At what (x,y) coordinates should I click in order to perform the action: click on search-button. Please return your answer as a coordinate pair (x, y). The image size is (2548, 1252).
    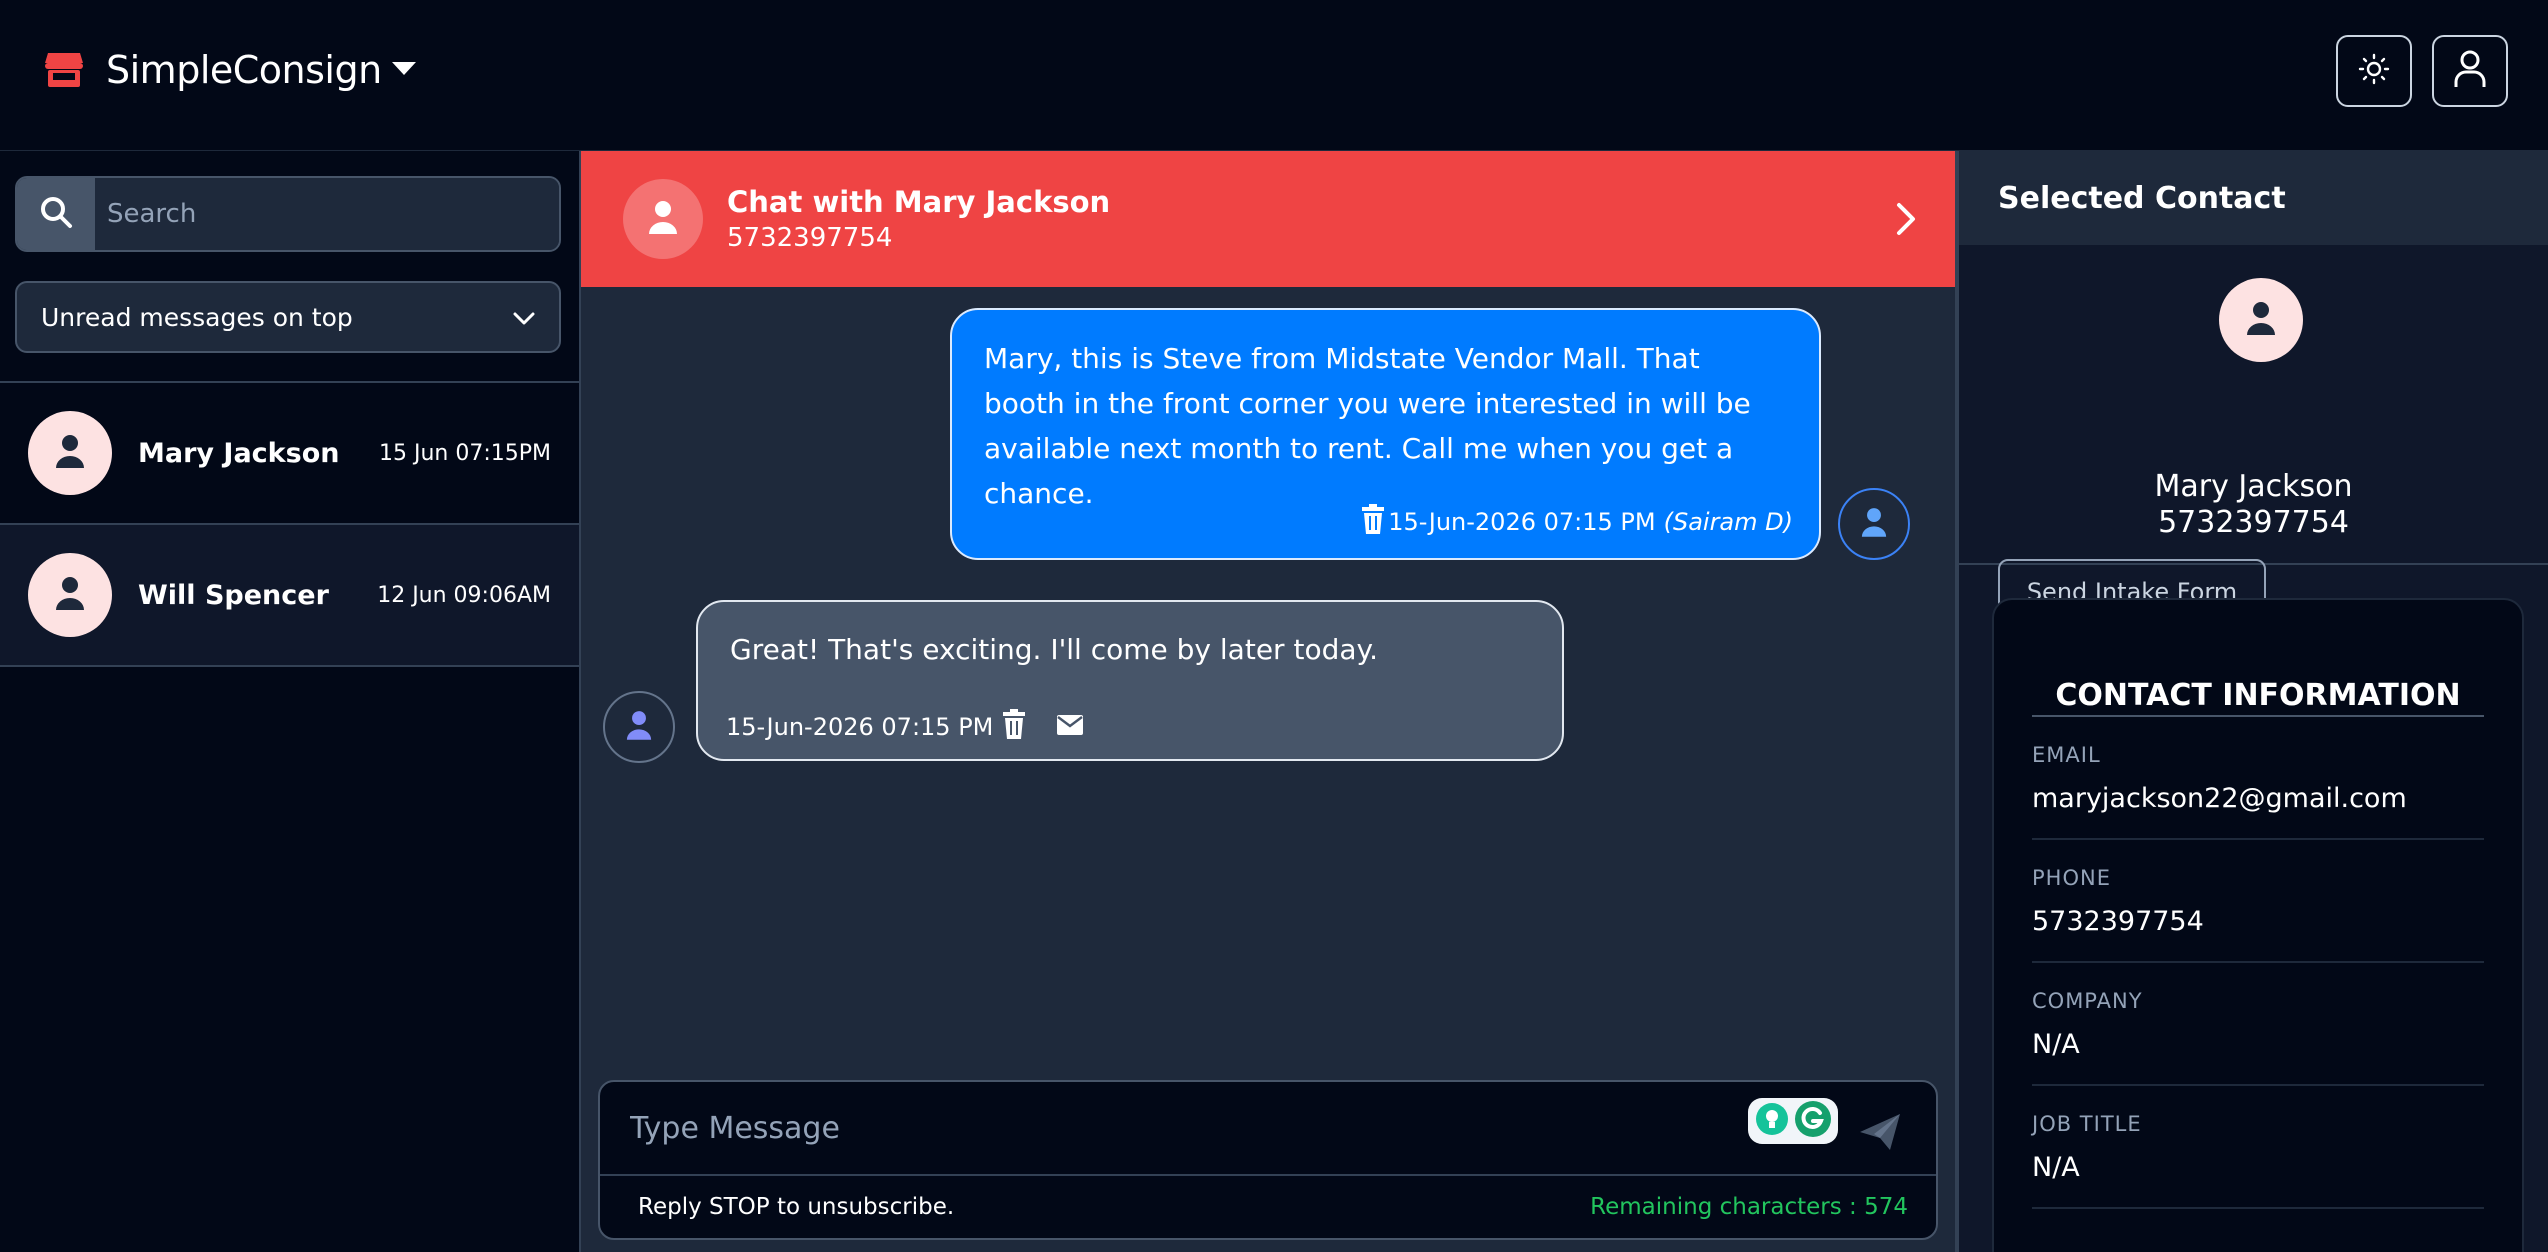
    Looking at the image, I should click on (56, 214).